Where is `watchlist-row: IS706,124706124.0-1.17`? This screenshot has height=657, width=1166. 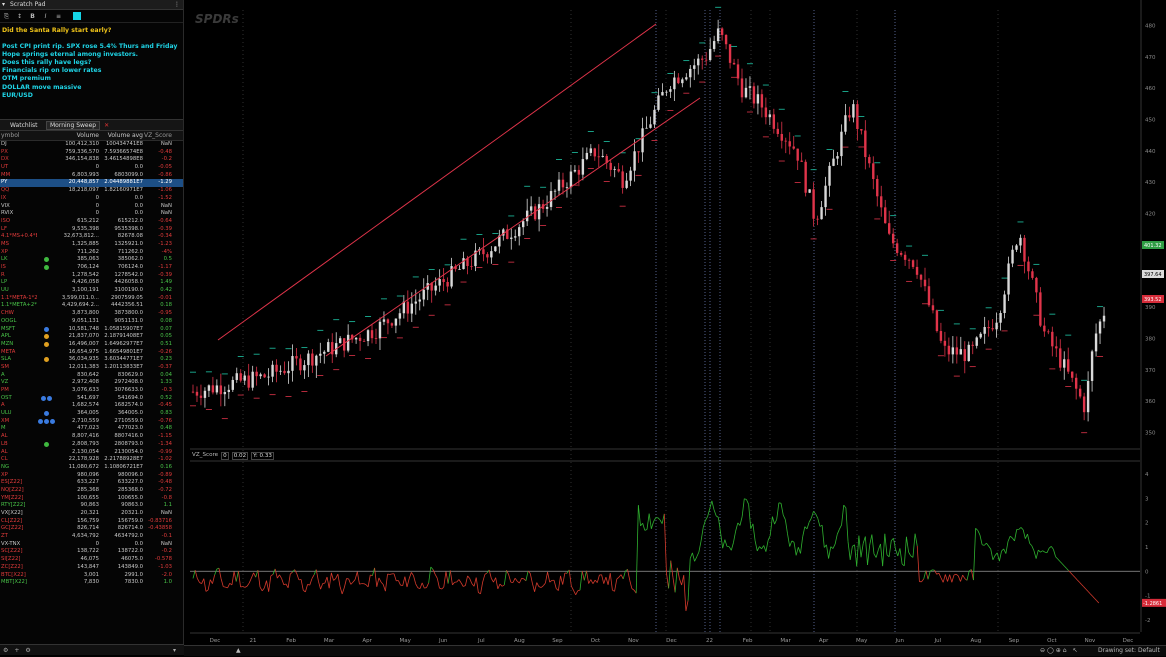 watchlist-row: IS706,124706124.0-1.17 is located at coordinates (91, 268).